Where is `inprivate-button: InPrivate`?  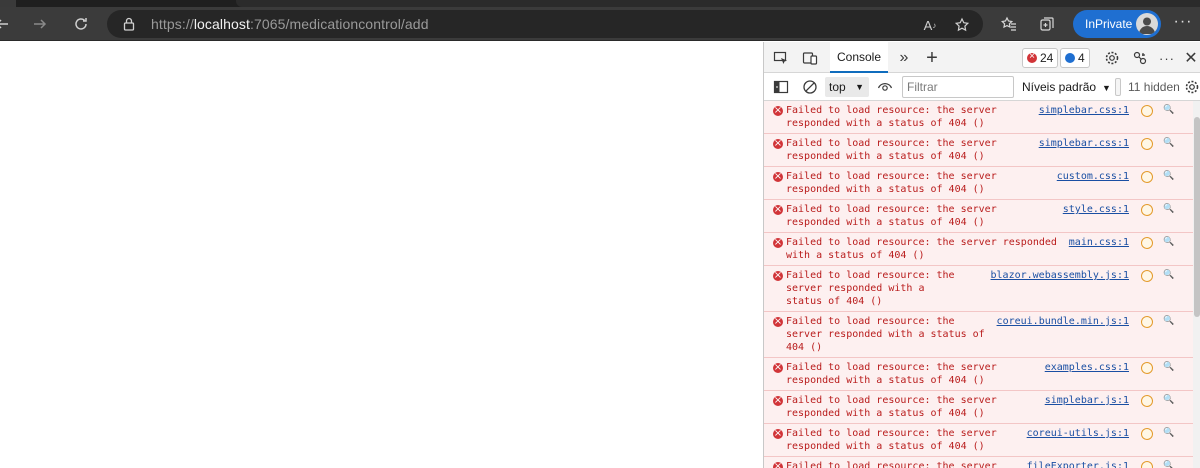
inprivate-button: InPrivate is located at coordinates (1117, 24).